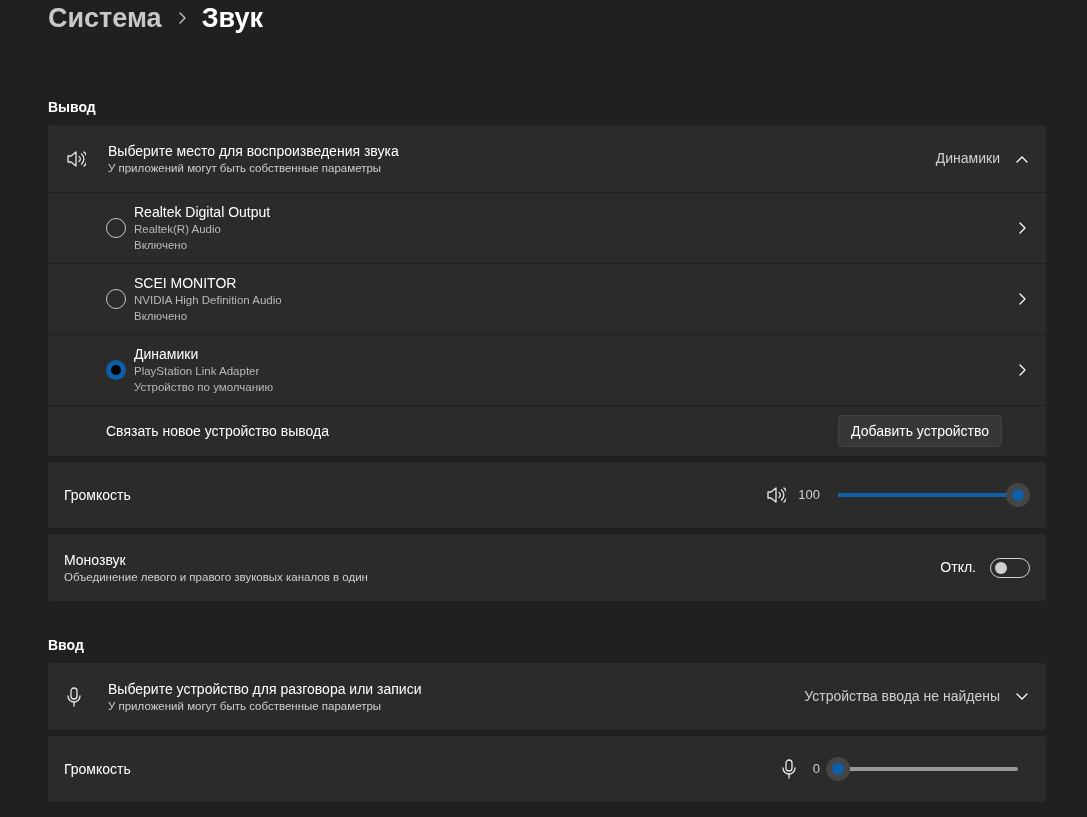 Image resolution: width=1087 pixels, height=817 pixels. What do you see at coordinates (216, 577) in the screenshot?
I see `setting-description: Объединение левого и правого звуковых каналов в один` at bounding box center [216, 577].